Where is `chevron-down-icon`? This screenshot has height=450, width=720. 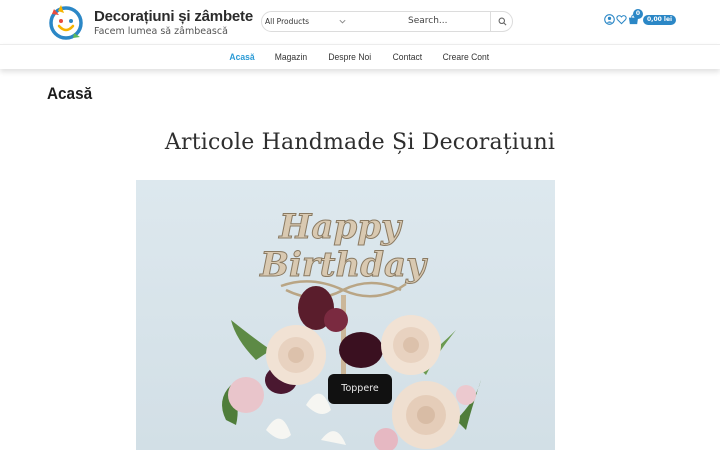
chevron-down-icon is located at coordinates (342, 21).